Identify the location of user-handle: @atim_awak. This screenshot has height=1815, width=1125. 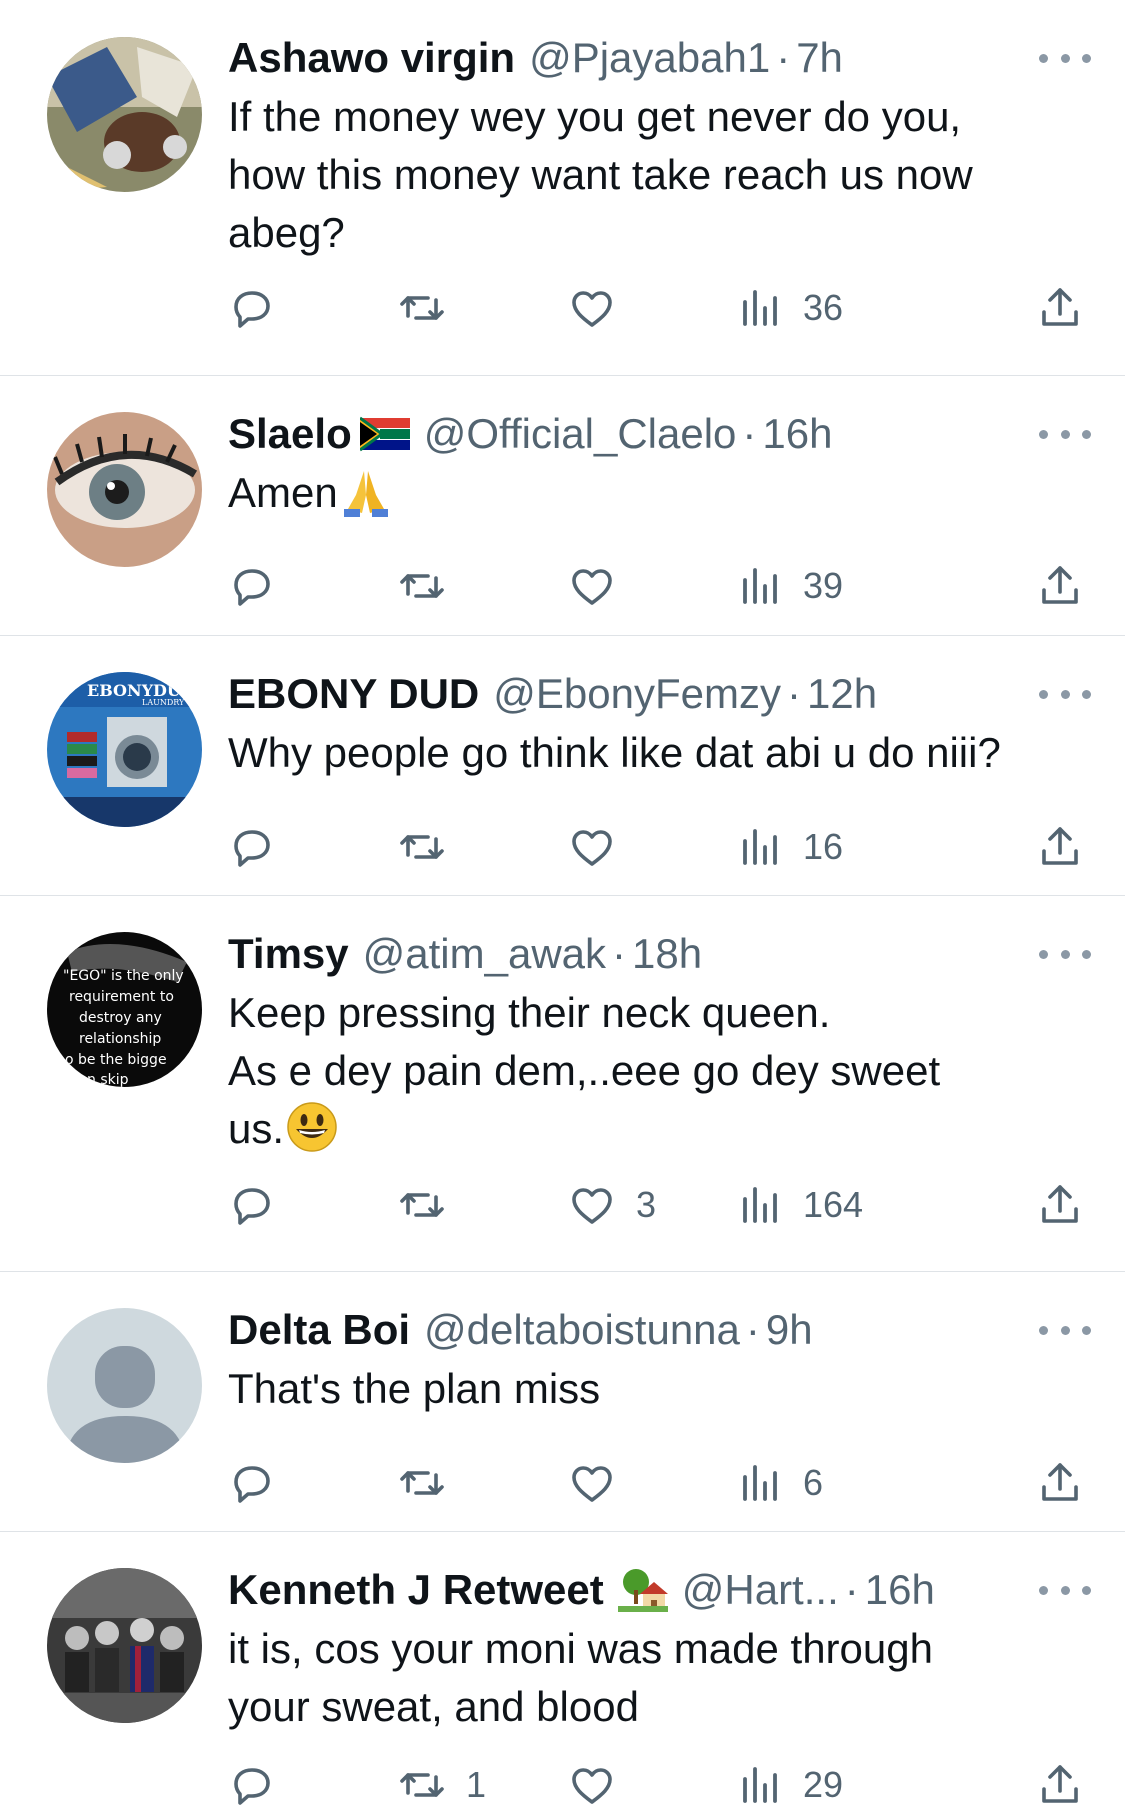
(484, 954).